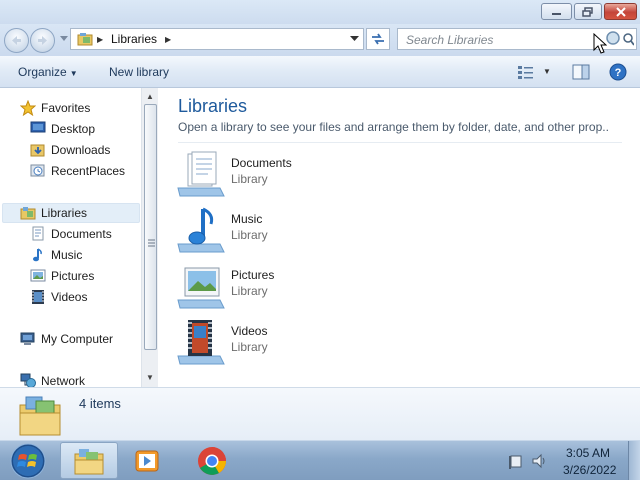  I want to click on libraries-icon, so click(28, 213).